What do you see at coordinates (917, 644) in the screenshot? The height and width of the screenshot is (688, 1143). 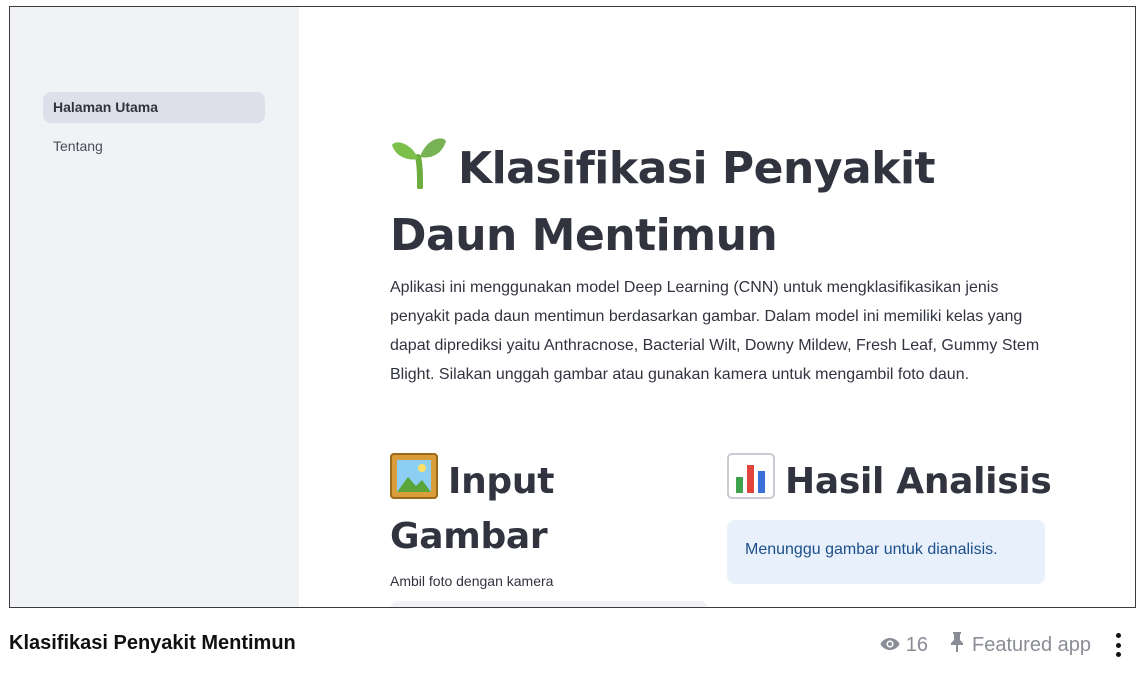 I see `view-count-value: 16` at bounding box center [917, 644].